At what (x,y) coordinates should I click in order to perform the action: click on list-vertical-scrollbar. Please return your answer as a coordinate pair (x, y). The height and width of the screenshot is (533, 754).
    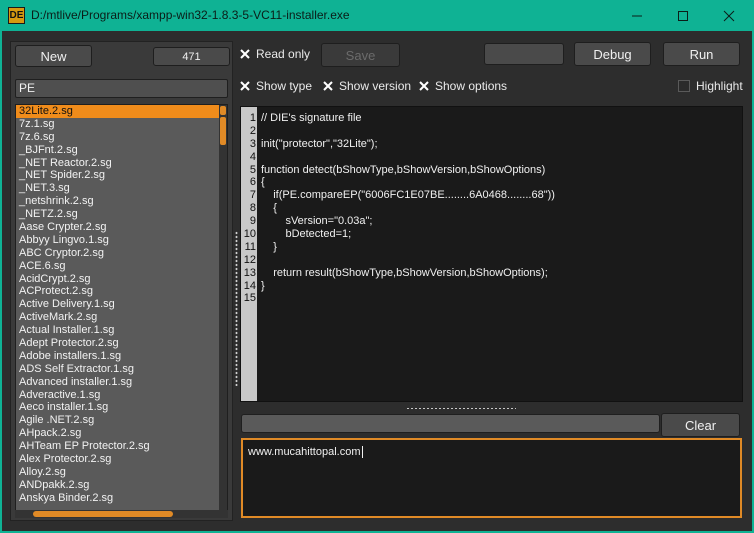
    Looking at the image, I should click on (223, 310).